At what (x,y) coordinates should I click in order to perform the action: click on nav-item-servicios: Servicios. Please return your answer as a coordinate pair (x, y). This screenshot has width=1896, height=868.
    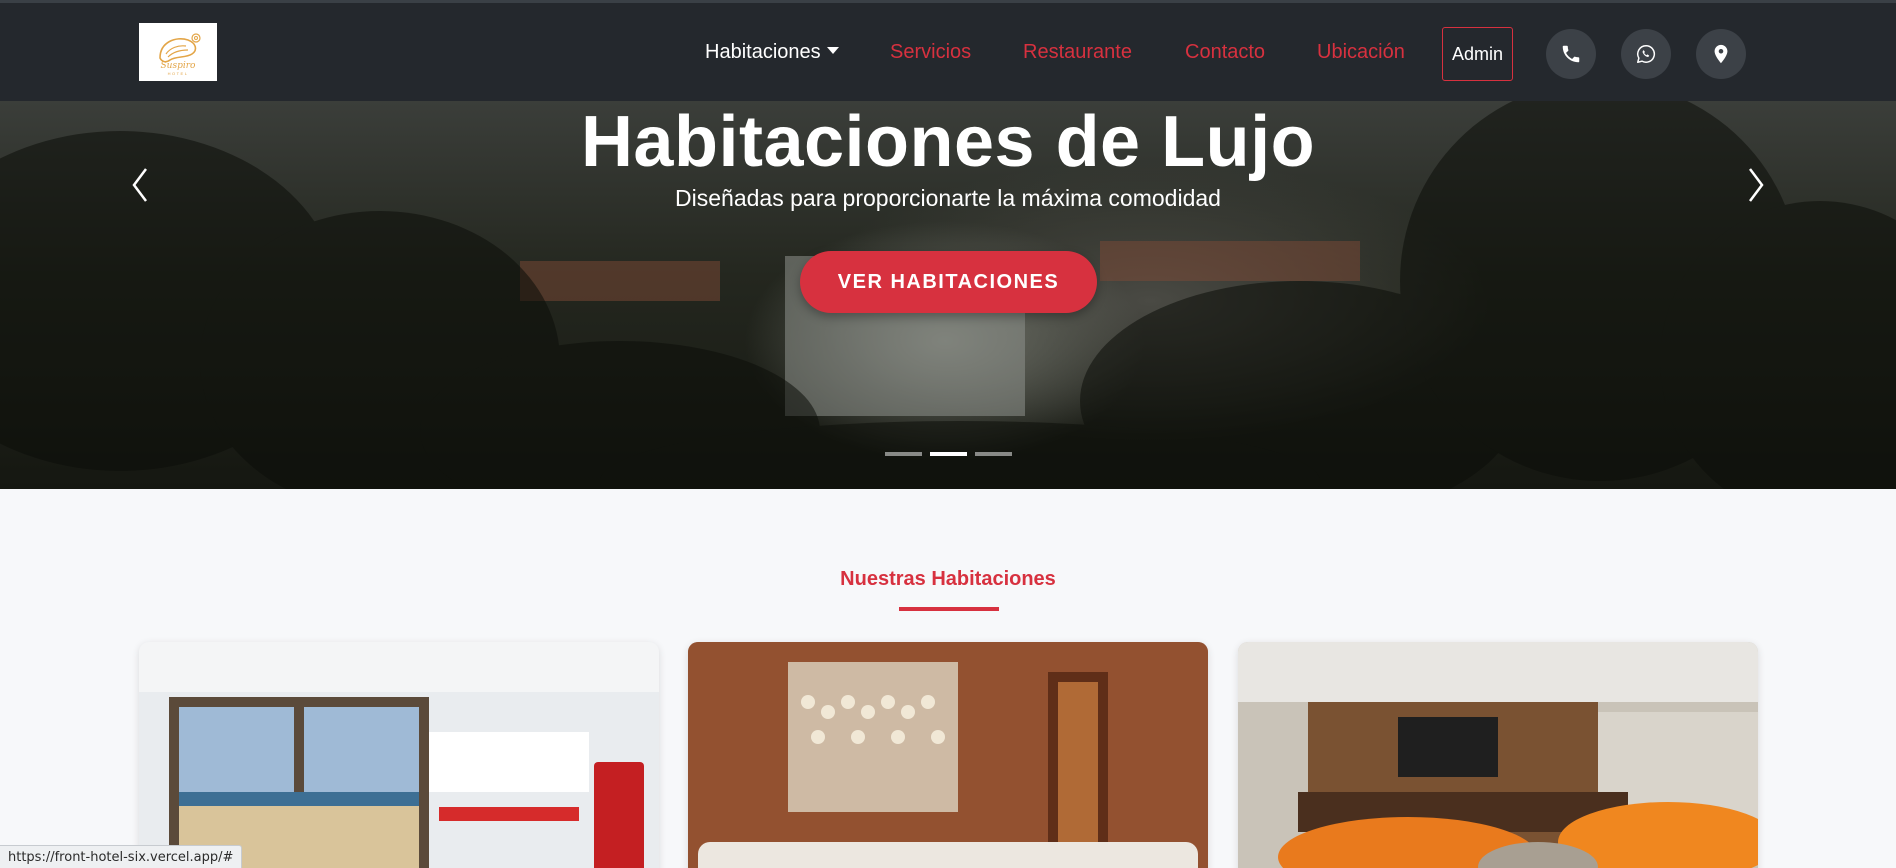
    Looking at the image, I should click on (930, 52).